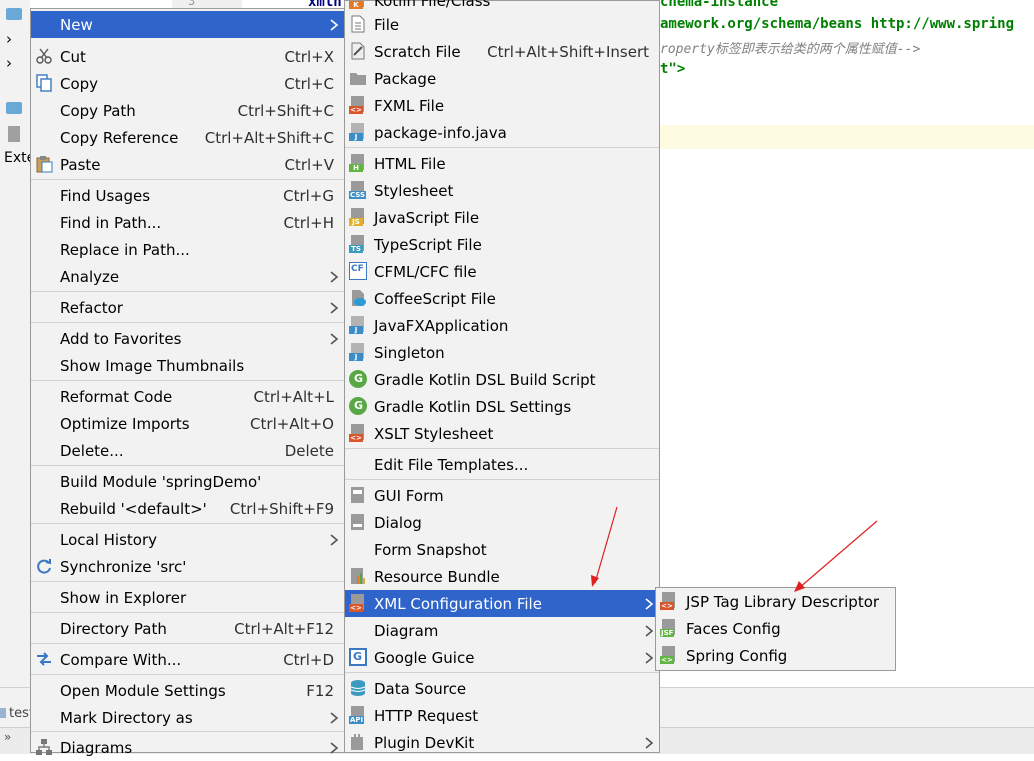 Image resolution: width=1034 pixels, height=761 pixels. Describe the element at coordinates (123, 597) in the screenshot. I see `menu-item-label: Show in Explorer` at that location.